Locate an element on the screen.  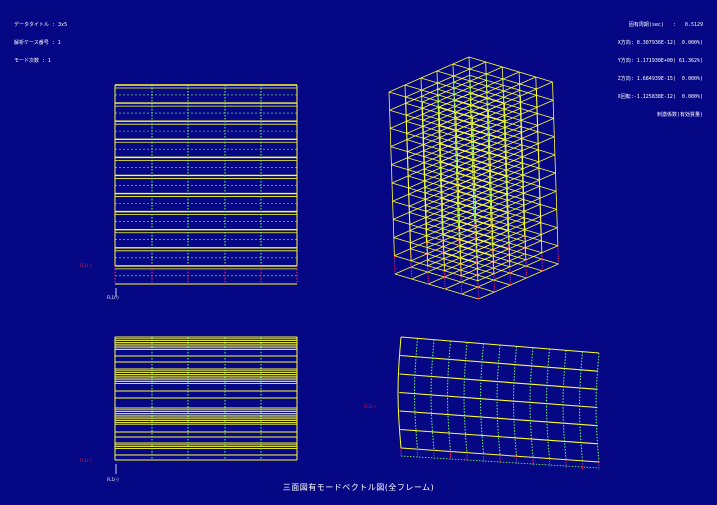
plan-view is located at coordinates (206, 405).